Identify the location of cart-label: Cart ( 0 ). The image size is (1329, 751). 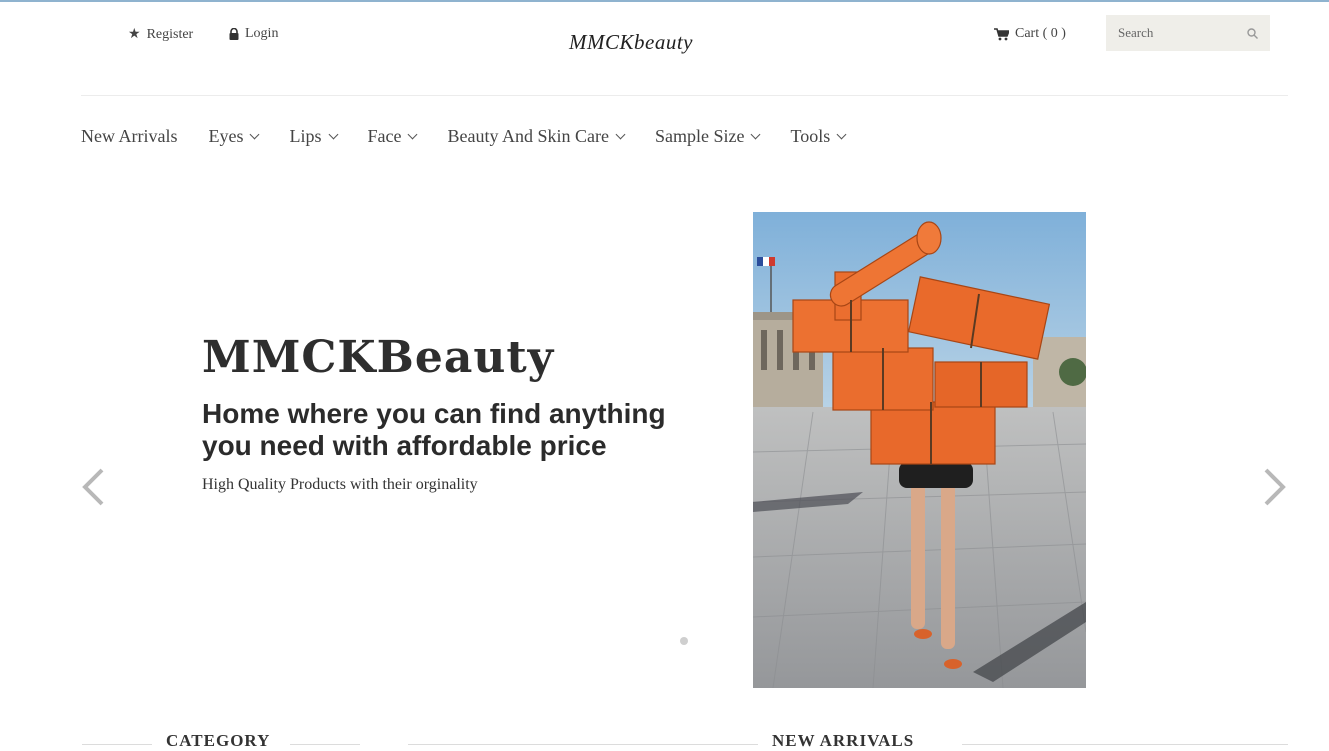
(1040, 33).